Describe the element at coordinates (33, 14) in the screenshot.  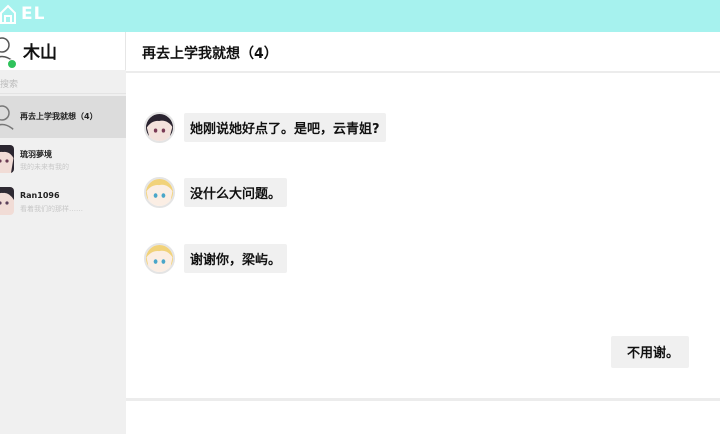
I see `brand-name: EL` at that location.